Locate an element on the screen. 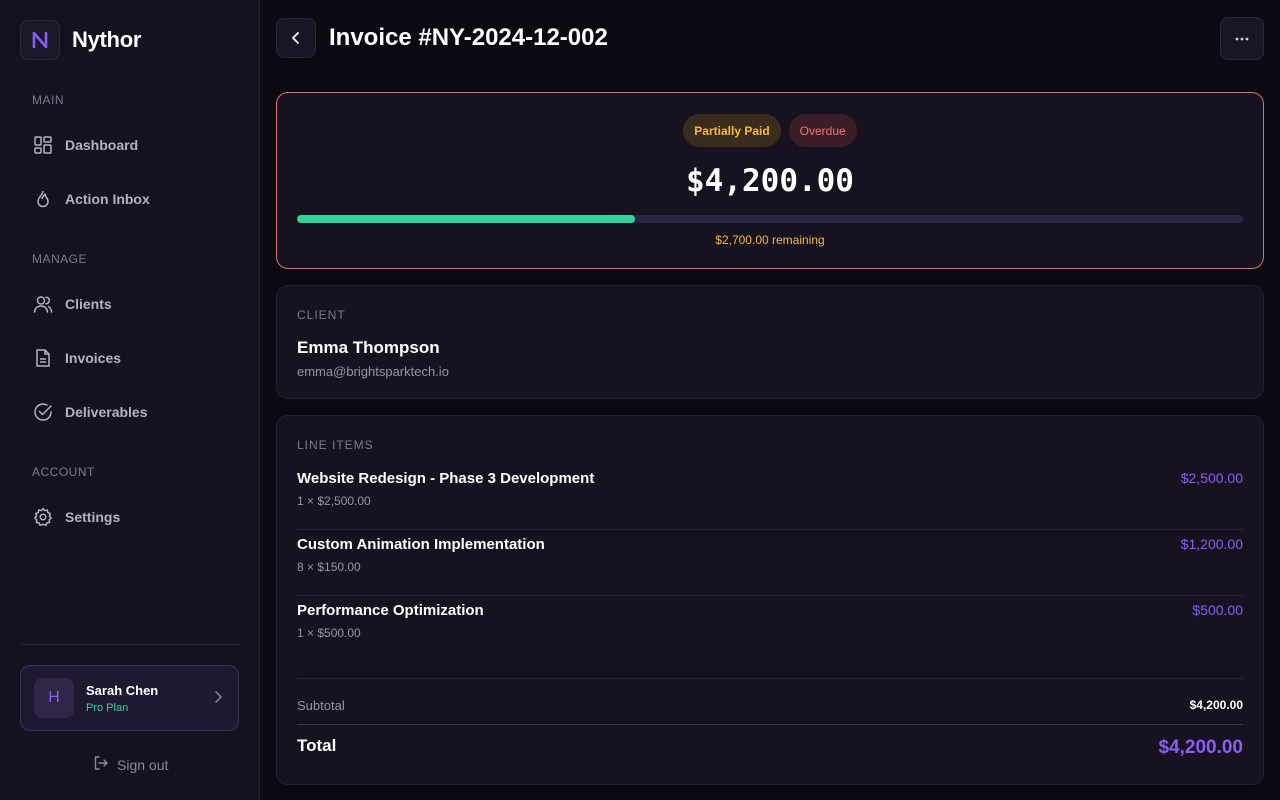 The height and width of the screenshot is (800, 1280). sidebar-item-clients: Clients is located at coordinates (130, 304).